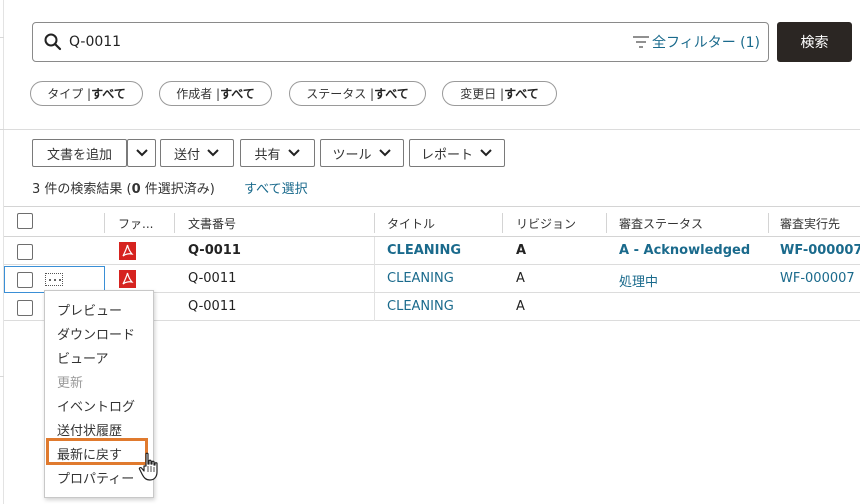 The width and height of the screenshot is (860, 504). Describe the element at coordinates (276, 187) in the screenshot. I see `select-all-link: すべて選択` at that location.